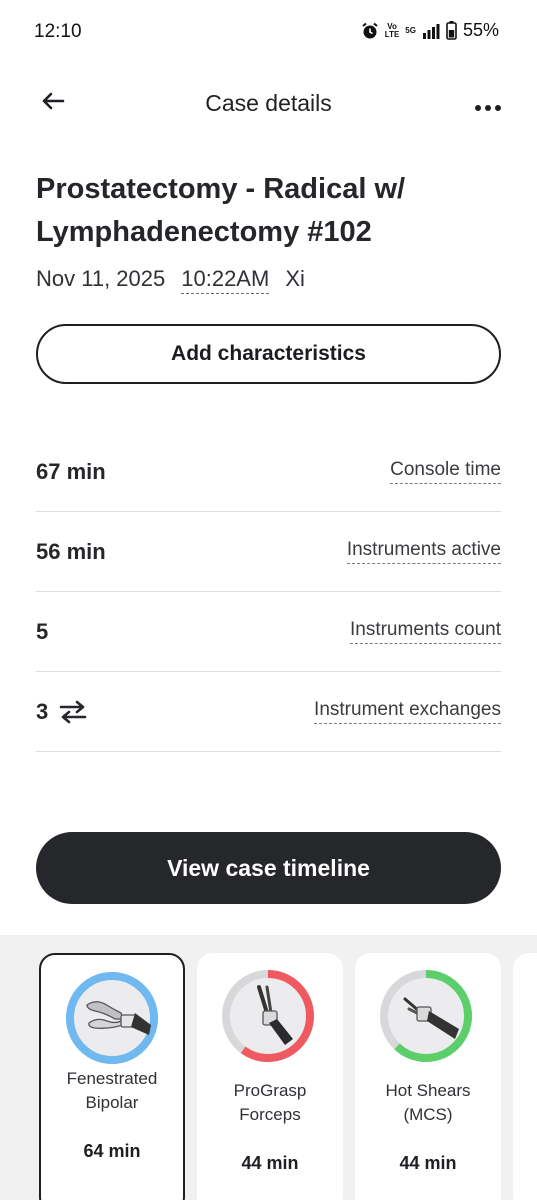 This screenshot has width=537, height=1200. What do you see at coordinates (101, 278) in the screenshot?
I see `case-date: Nov 11, 2025` at bounding box center [101, 278].